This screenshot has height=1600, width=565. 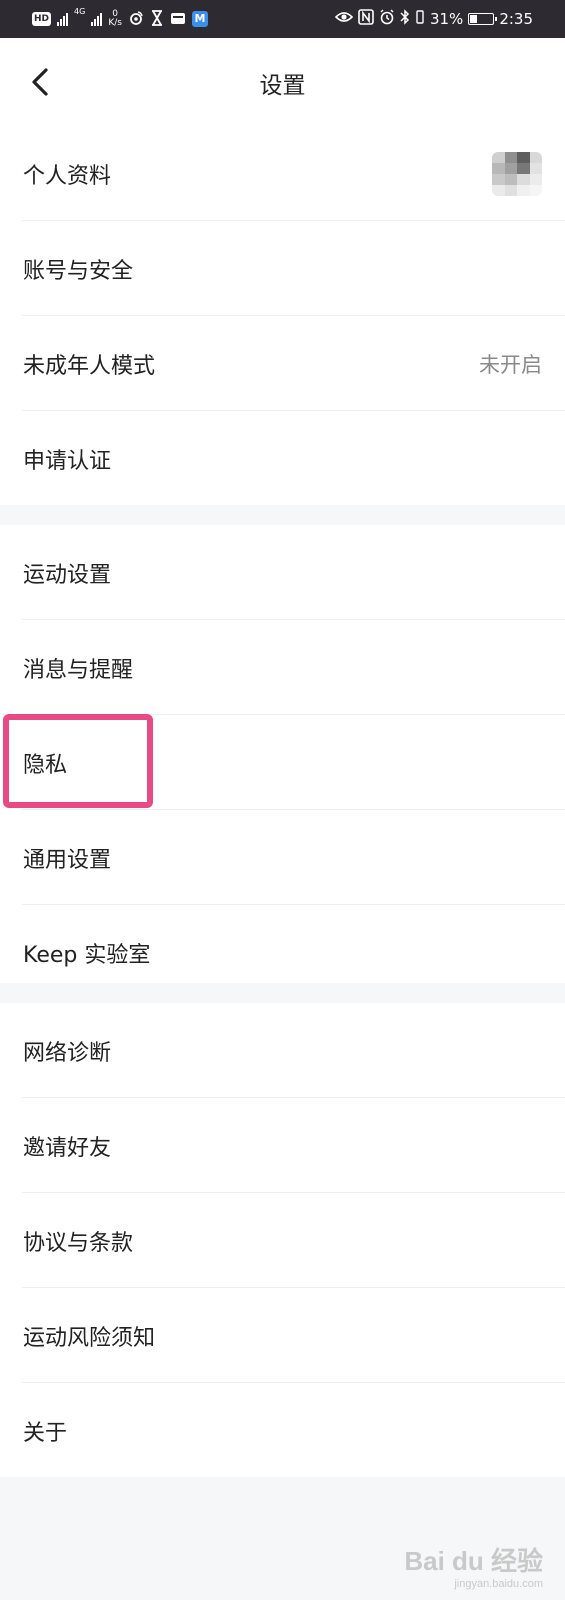 I want to click on watermark-url: jingyan.baidu.com, so click(x=498, y=1584).